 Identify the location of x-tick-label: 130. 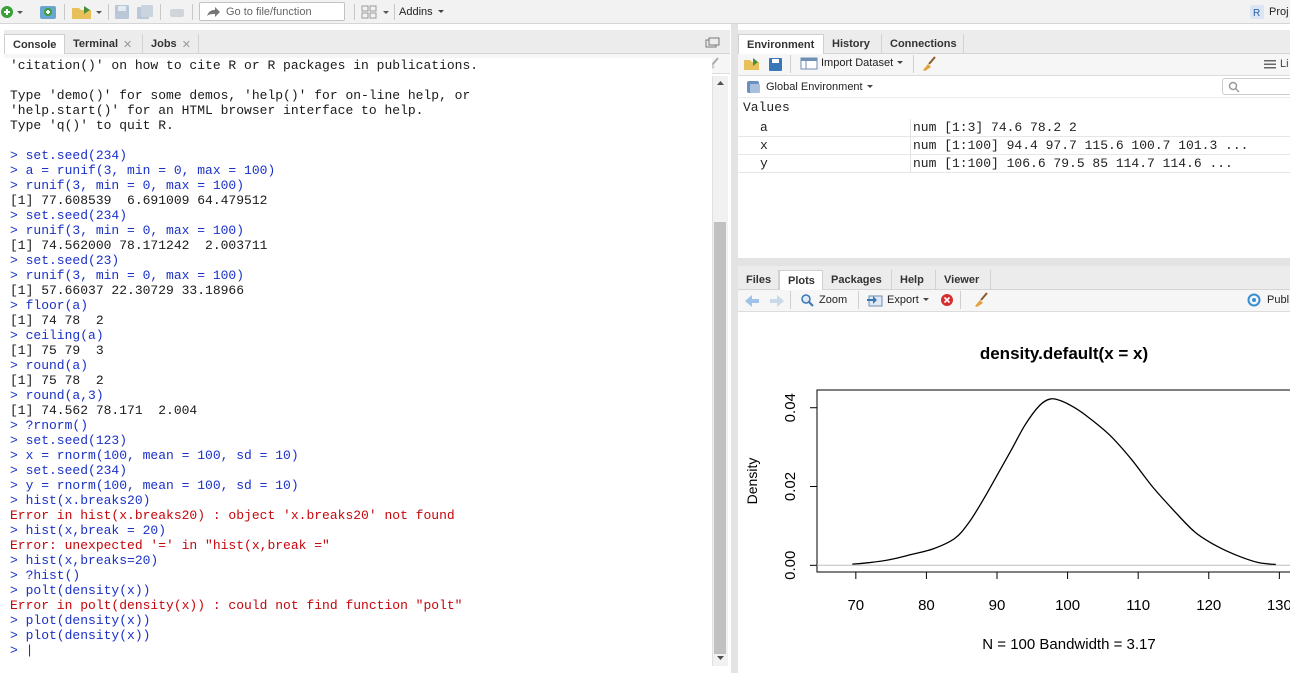
(1278, 605).